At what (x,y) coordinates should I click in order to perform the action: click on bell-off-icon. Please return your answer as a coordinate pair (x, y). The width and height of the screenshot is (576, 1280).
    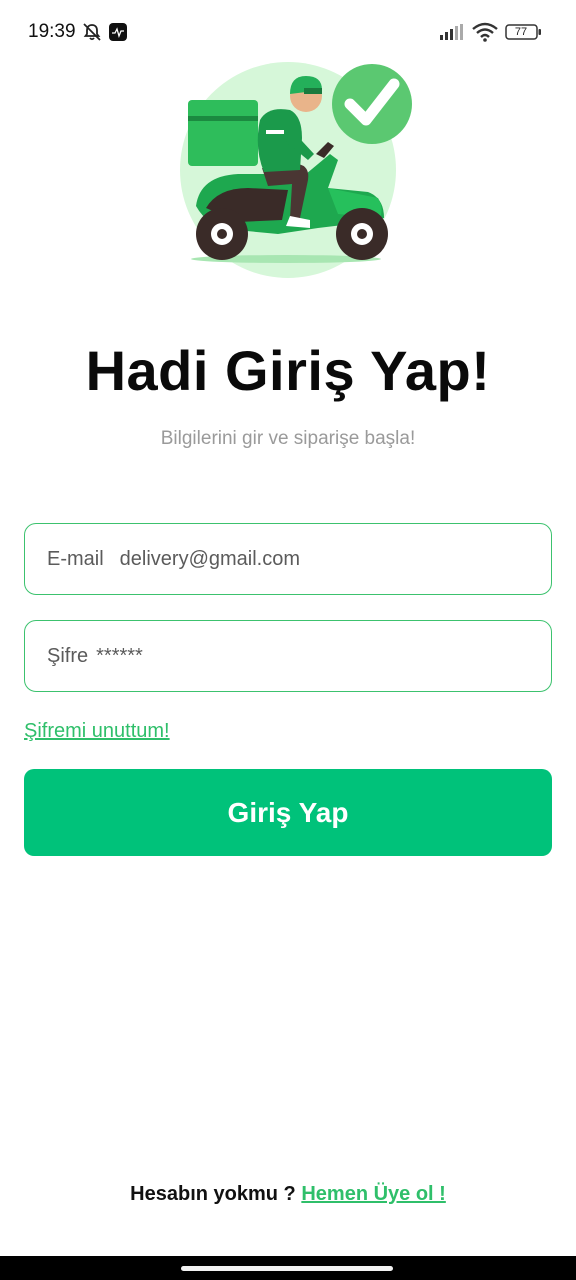
    Looking at the image, I should click on (92, 34).